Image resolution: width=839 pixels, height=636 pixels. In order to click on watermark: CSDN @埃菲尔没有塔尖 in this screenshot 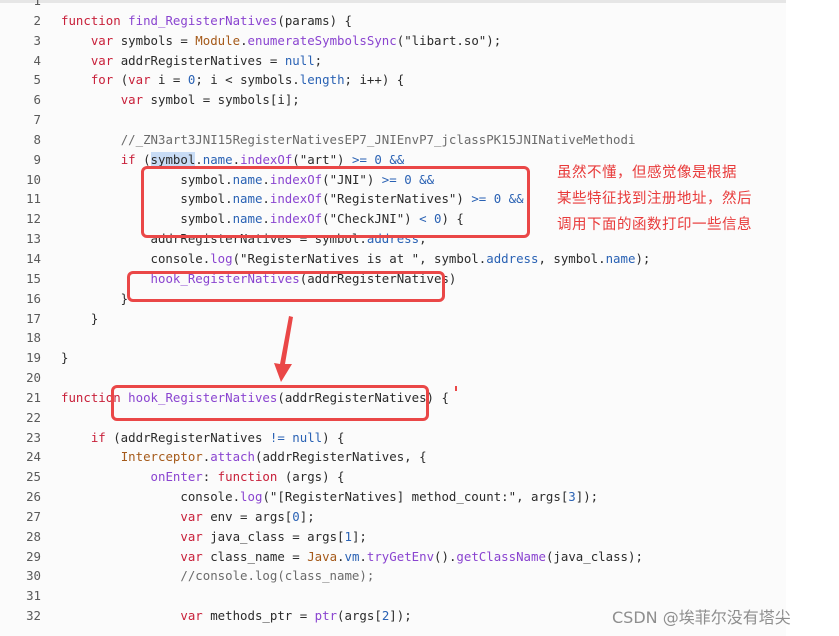, I will do `click(701, 617)`.